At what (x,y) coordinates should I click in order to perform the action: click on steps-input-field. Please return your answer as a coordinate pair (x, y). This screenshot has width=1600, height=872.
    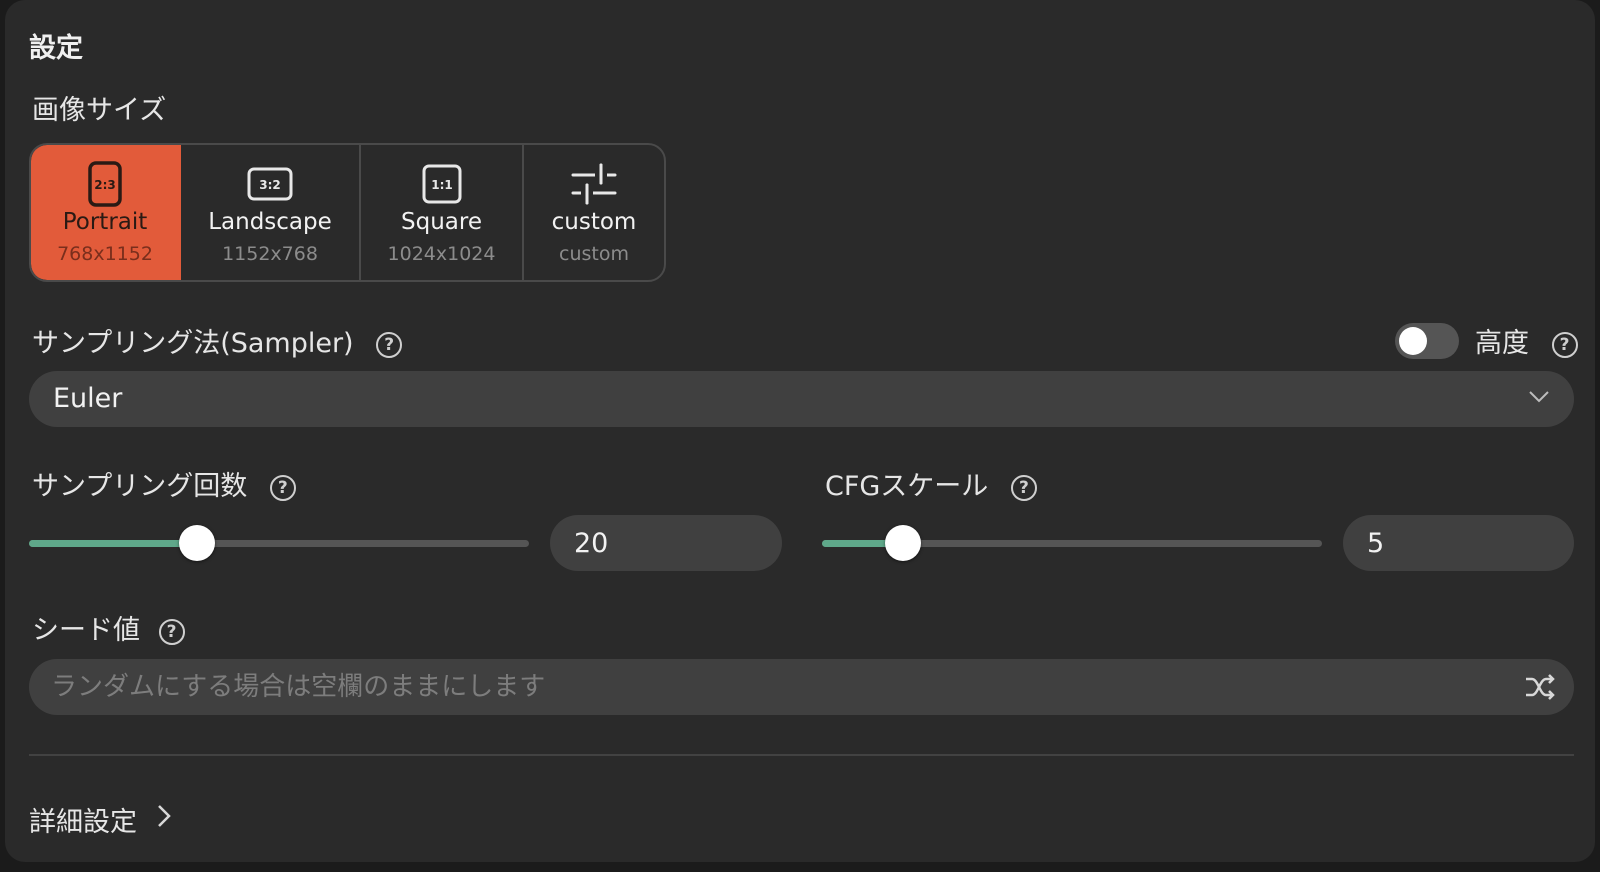
    Looking at the image, I should click on (666, 543).